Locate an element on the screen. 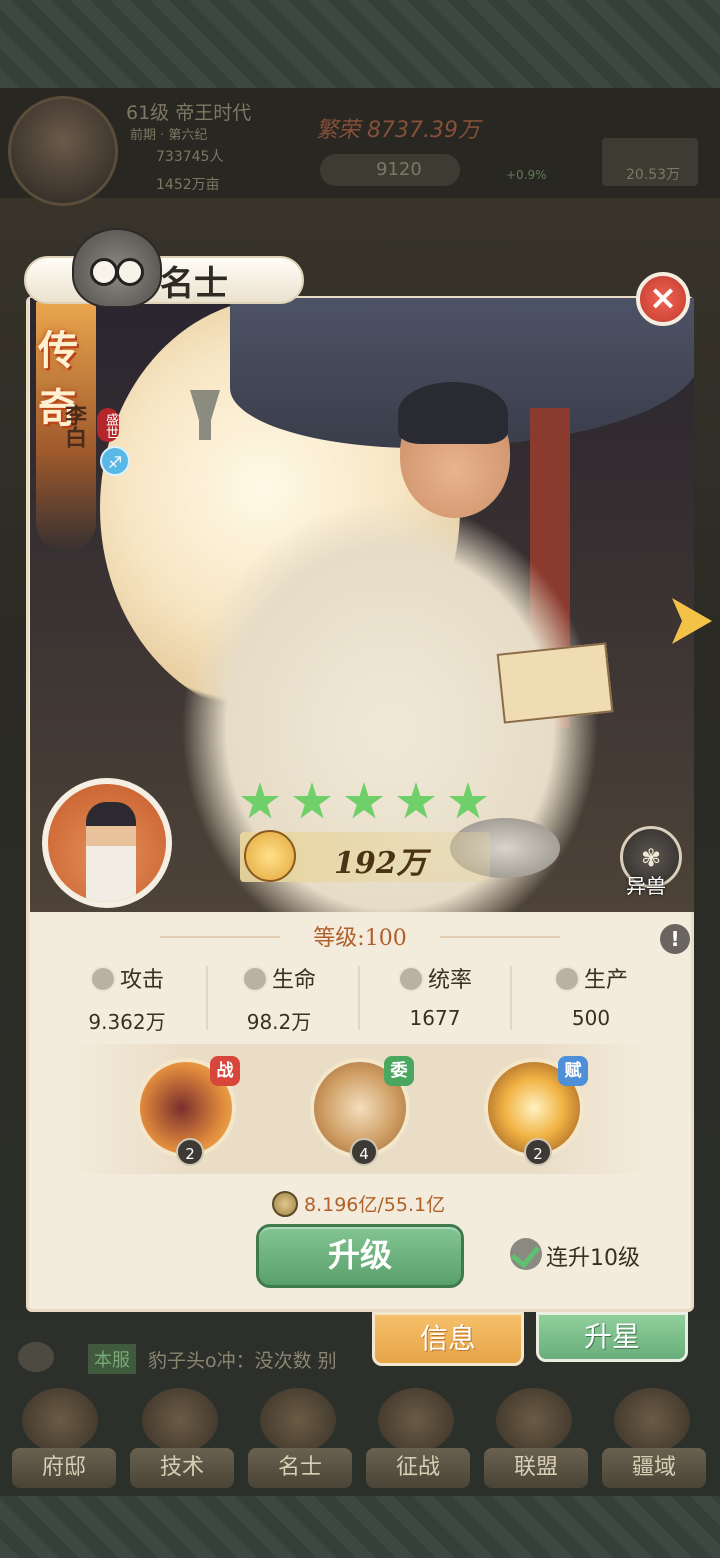 This screenshot has height=1558, width=720. heart-icon is located at coordinates (254, 979).